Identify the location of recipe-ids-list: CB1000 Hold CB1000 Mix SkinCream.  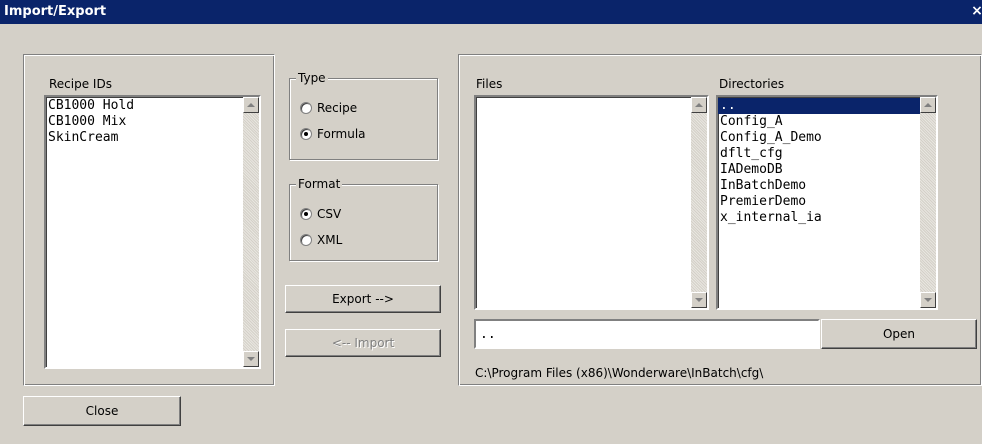
(152, 232).